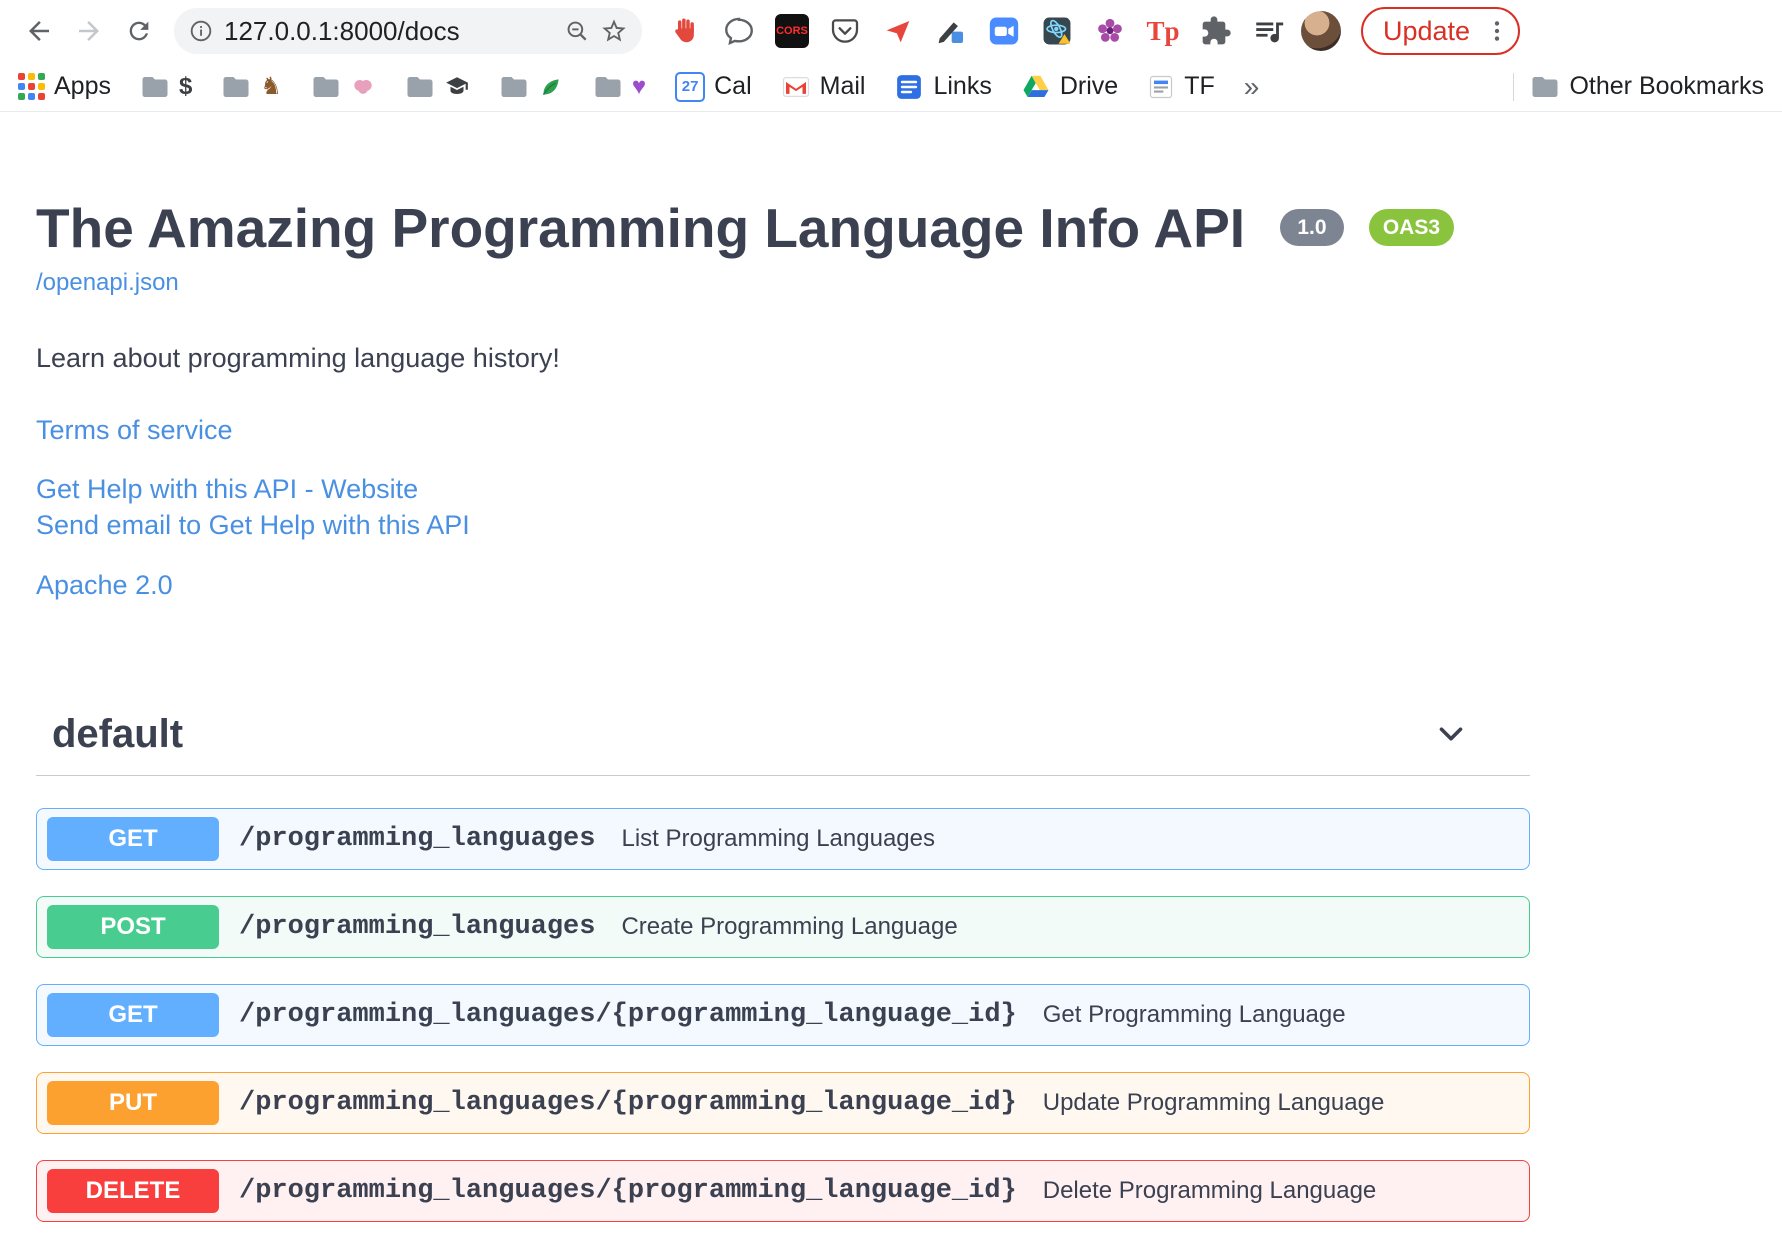 Image resolution: width=1782 pixels, height=1246 pixels. I want to click on other-bookmarks: Other Bookmarks, so click(1647, 87).